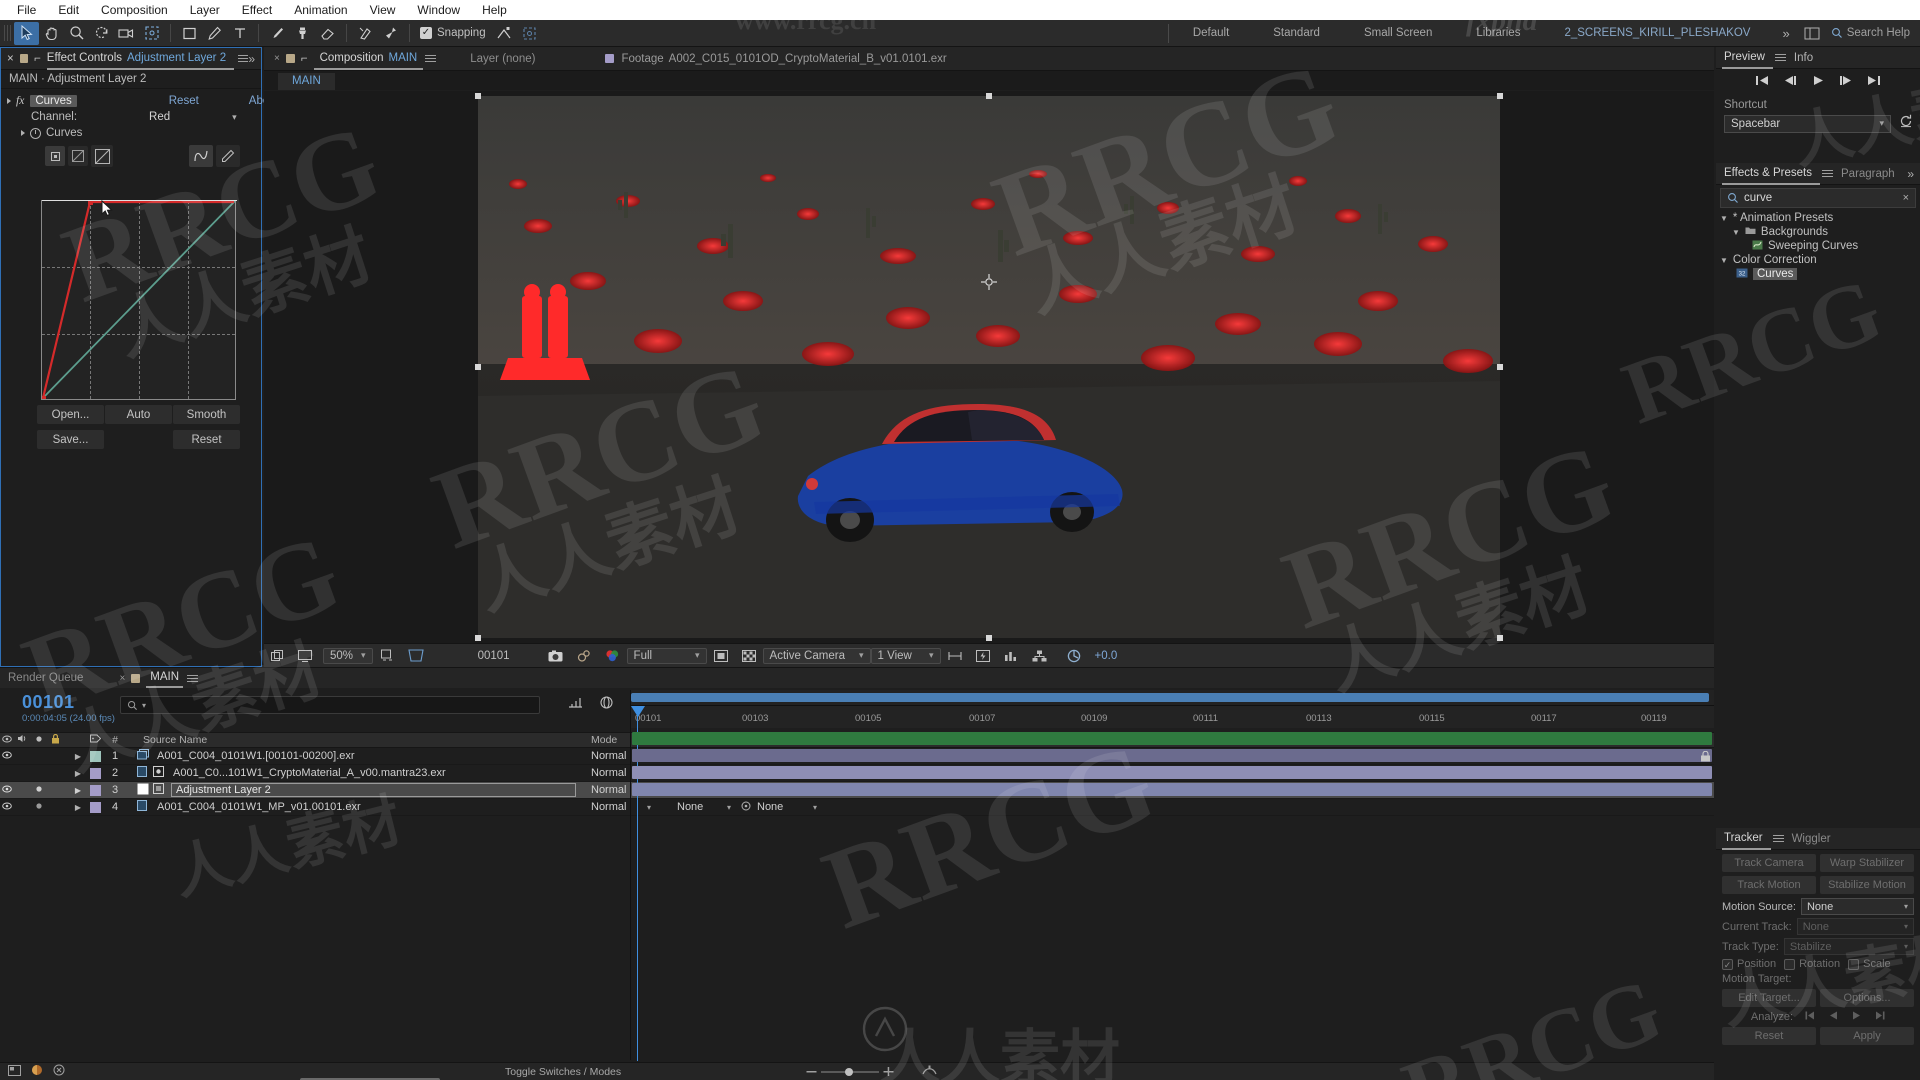 Image resolution: width=1920 pixels, height=1080 pixels. Describe the element at coordinates (1855, 926) in the screenshot. I see `current-track-select: None ▾` at that location.